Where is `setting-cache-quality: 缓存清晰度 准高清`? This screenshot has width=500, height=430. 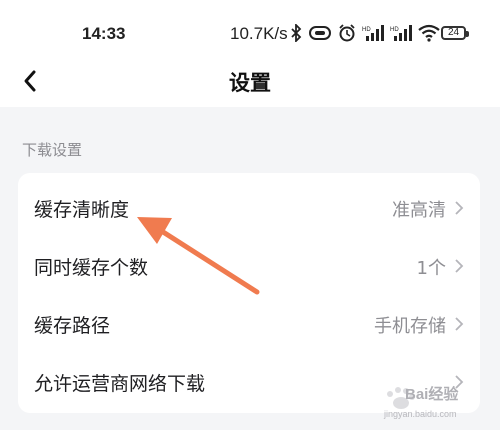
setting-cache-quality: 缓存清晰度 准高清 is located at coordinates (249, 208).